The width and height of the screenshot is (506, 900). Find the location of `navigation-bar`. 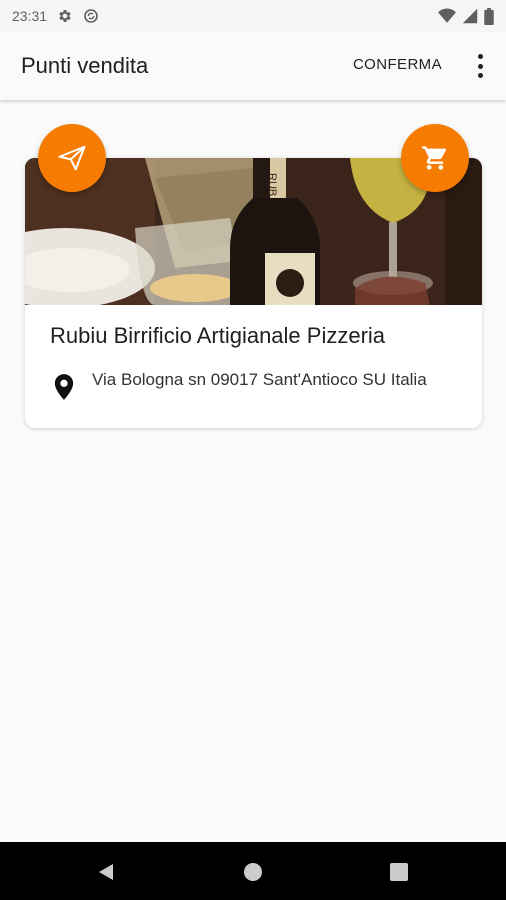

navigation-bar is located at coordinates (253, 871).